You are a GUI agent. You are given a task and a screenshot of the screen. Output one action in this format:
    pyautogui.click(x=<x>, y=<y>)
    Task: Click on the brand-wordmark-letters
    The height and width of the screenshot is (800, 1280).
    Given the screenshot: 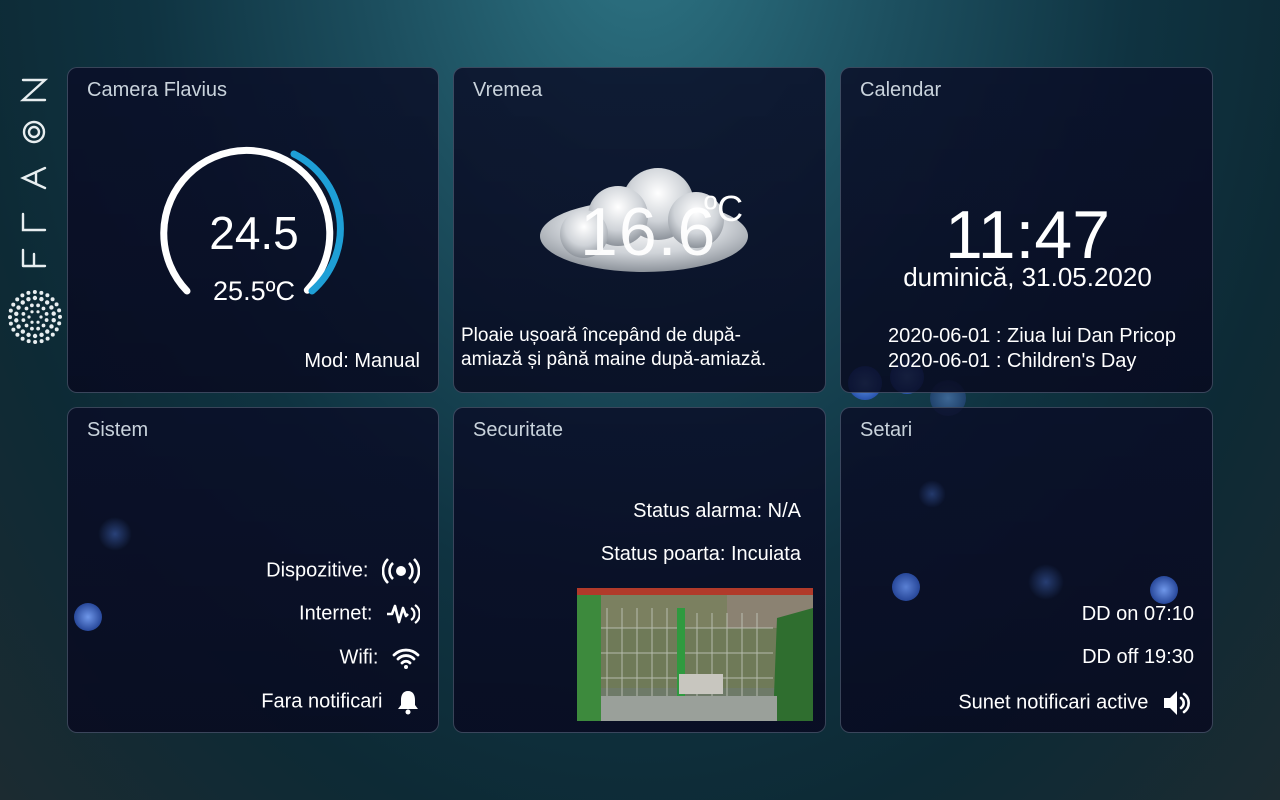 What is the action you would take?
    pyautogui.click(x=33, y=173)
    